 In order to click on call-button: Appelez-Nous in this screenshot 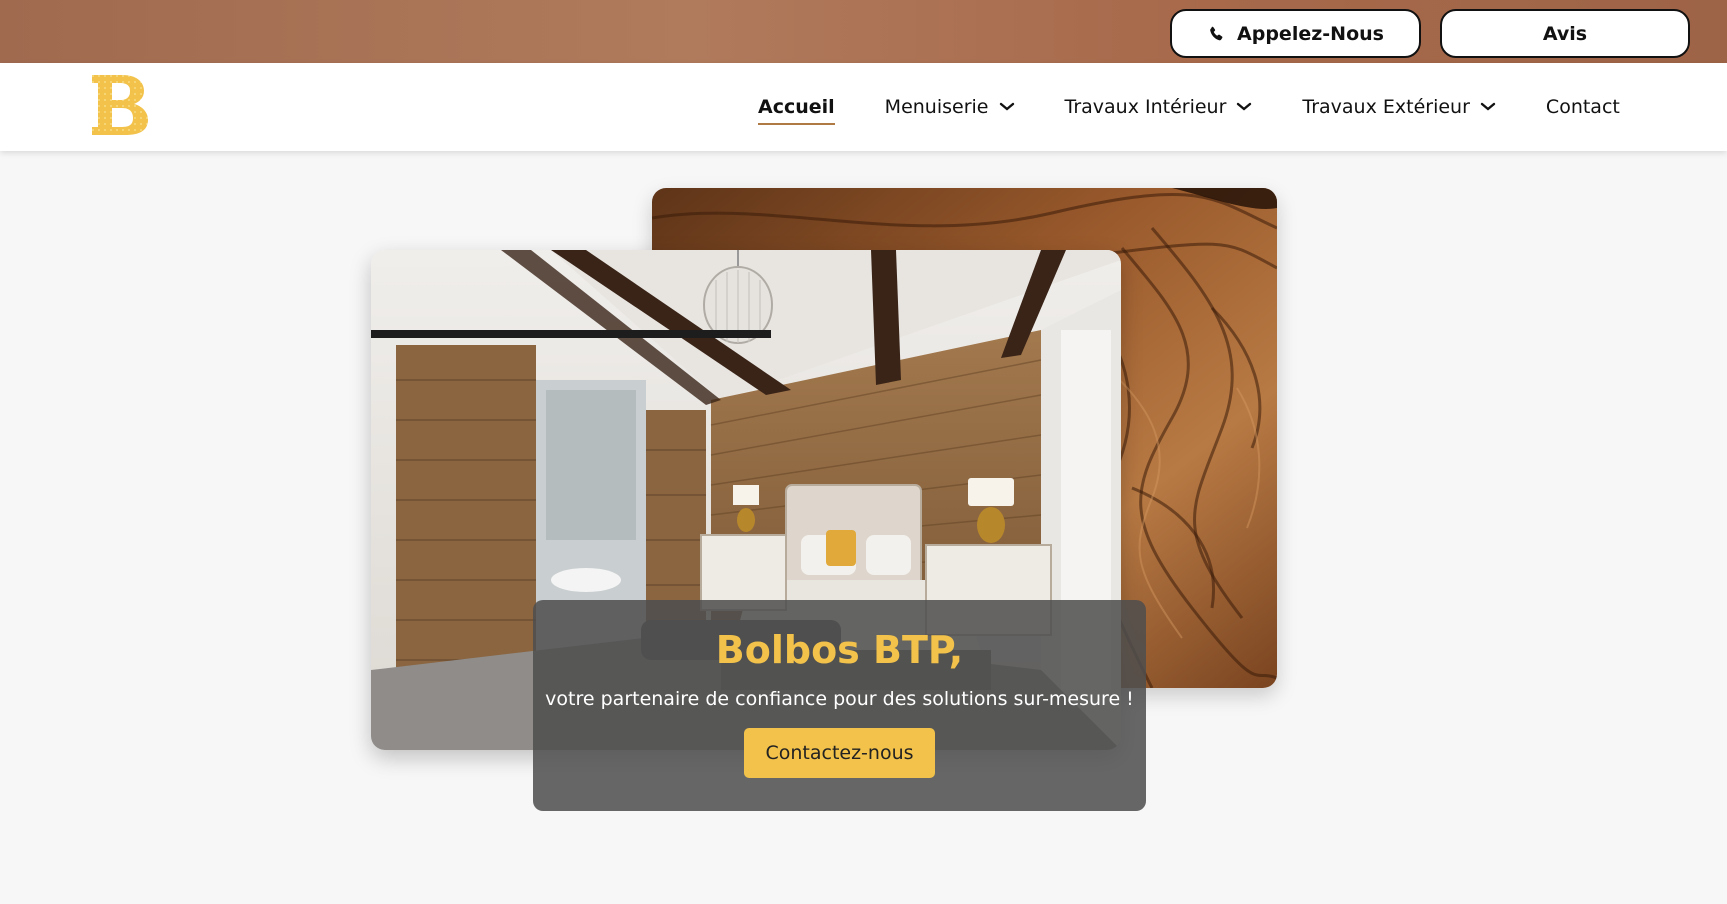, I will do `click(1295, 33)`.